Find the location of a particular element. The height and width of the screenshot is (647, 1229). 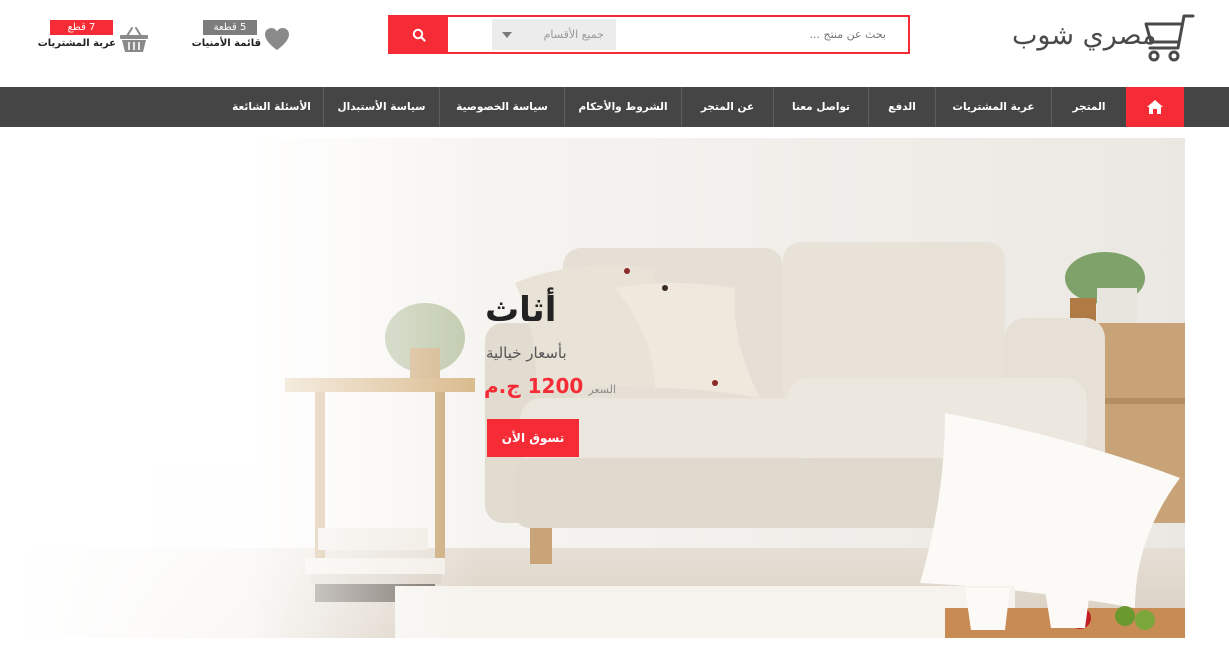

price-label: السعر is located at coordinates (602, 389).